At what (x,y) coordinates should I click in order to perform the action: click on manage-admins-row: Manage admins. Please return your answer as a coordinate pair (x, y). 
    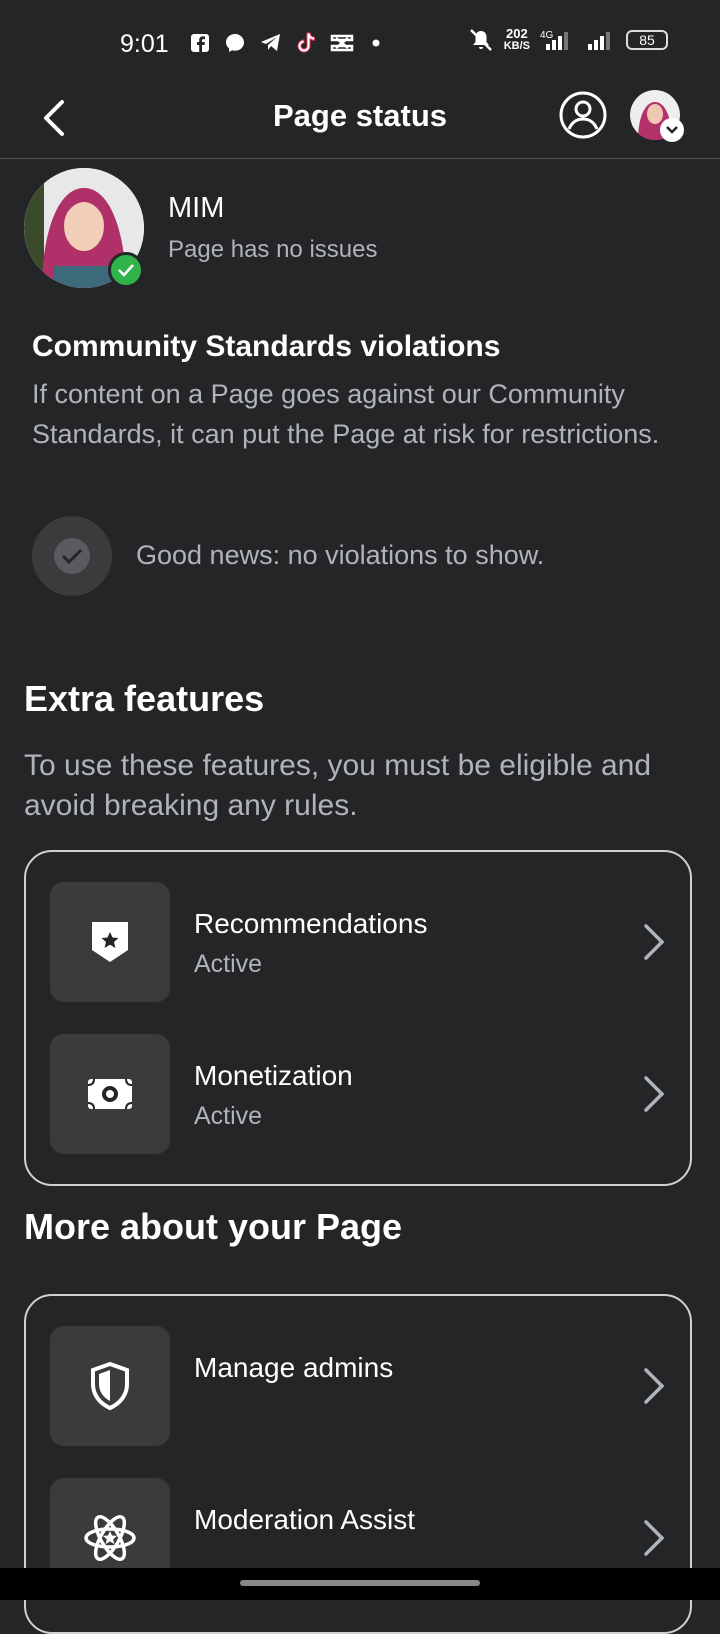
    Looking at the image, I should click on (360, 1386).